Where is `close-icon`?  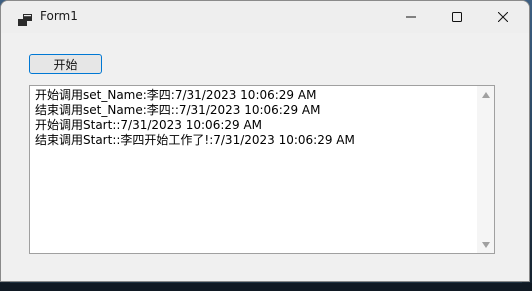 close-icon is located at coordinates (503, 17).